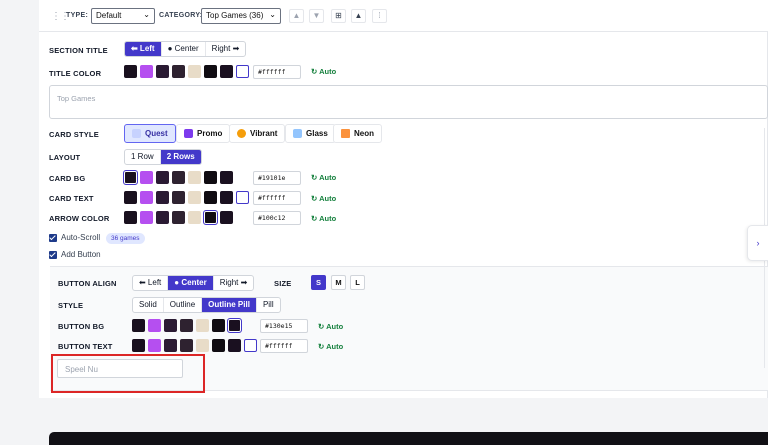 The height and width of the screenshot is (445, 768). I want to click on size-l-button: L, so click(357, 282).